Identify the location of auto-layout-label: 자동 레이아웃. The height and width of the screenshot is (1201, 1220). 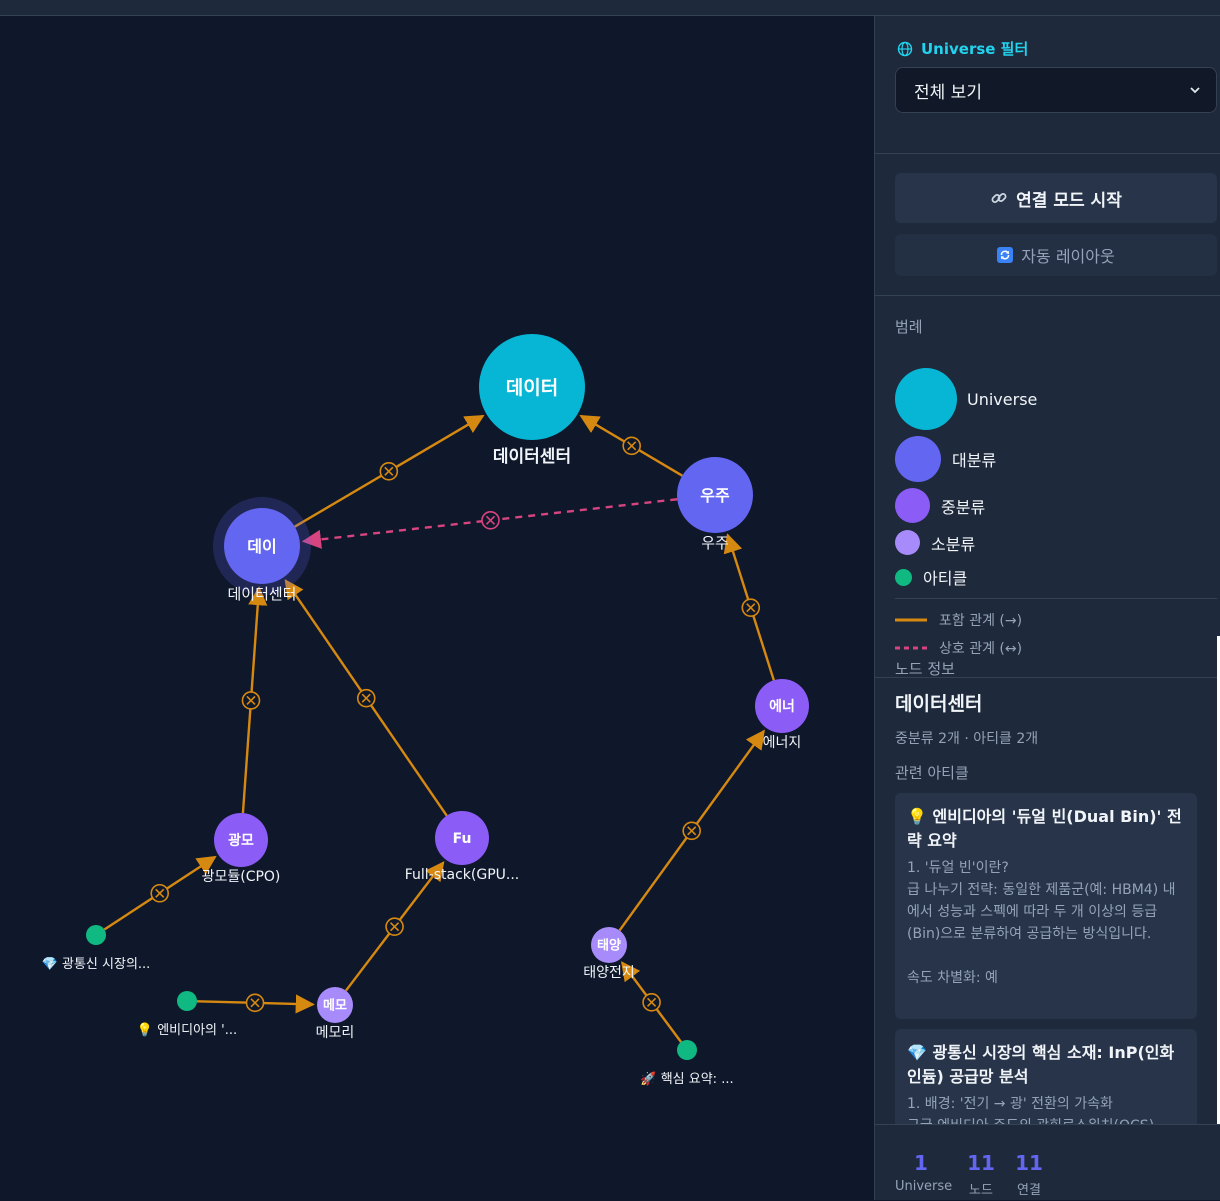
(1068, 256).